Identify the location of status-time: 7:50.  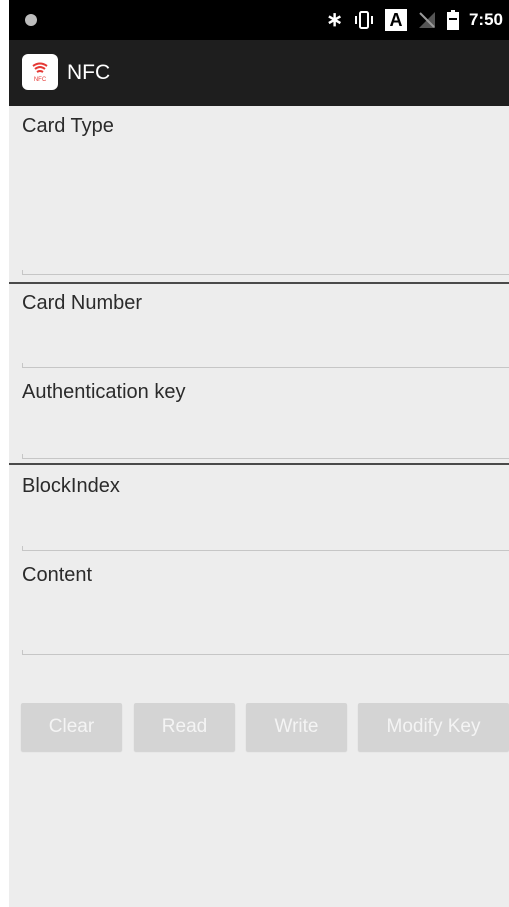
(485, 19).